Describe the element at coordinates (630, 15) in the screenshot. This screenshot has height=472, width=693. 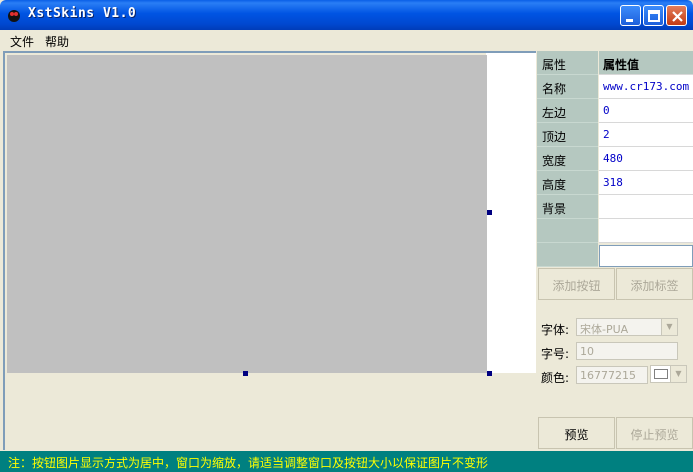
I see `minimize-button` at that location.